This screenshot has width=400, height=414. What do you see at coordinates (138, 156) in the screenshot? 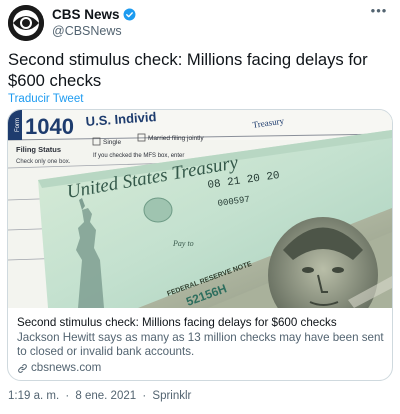
I see `mfs-label: If you checked the MFS box, enter` at bounding box center [138, 156].